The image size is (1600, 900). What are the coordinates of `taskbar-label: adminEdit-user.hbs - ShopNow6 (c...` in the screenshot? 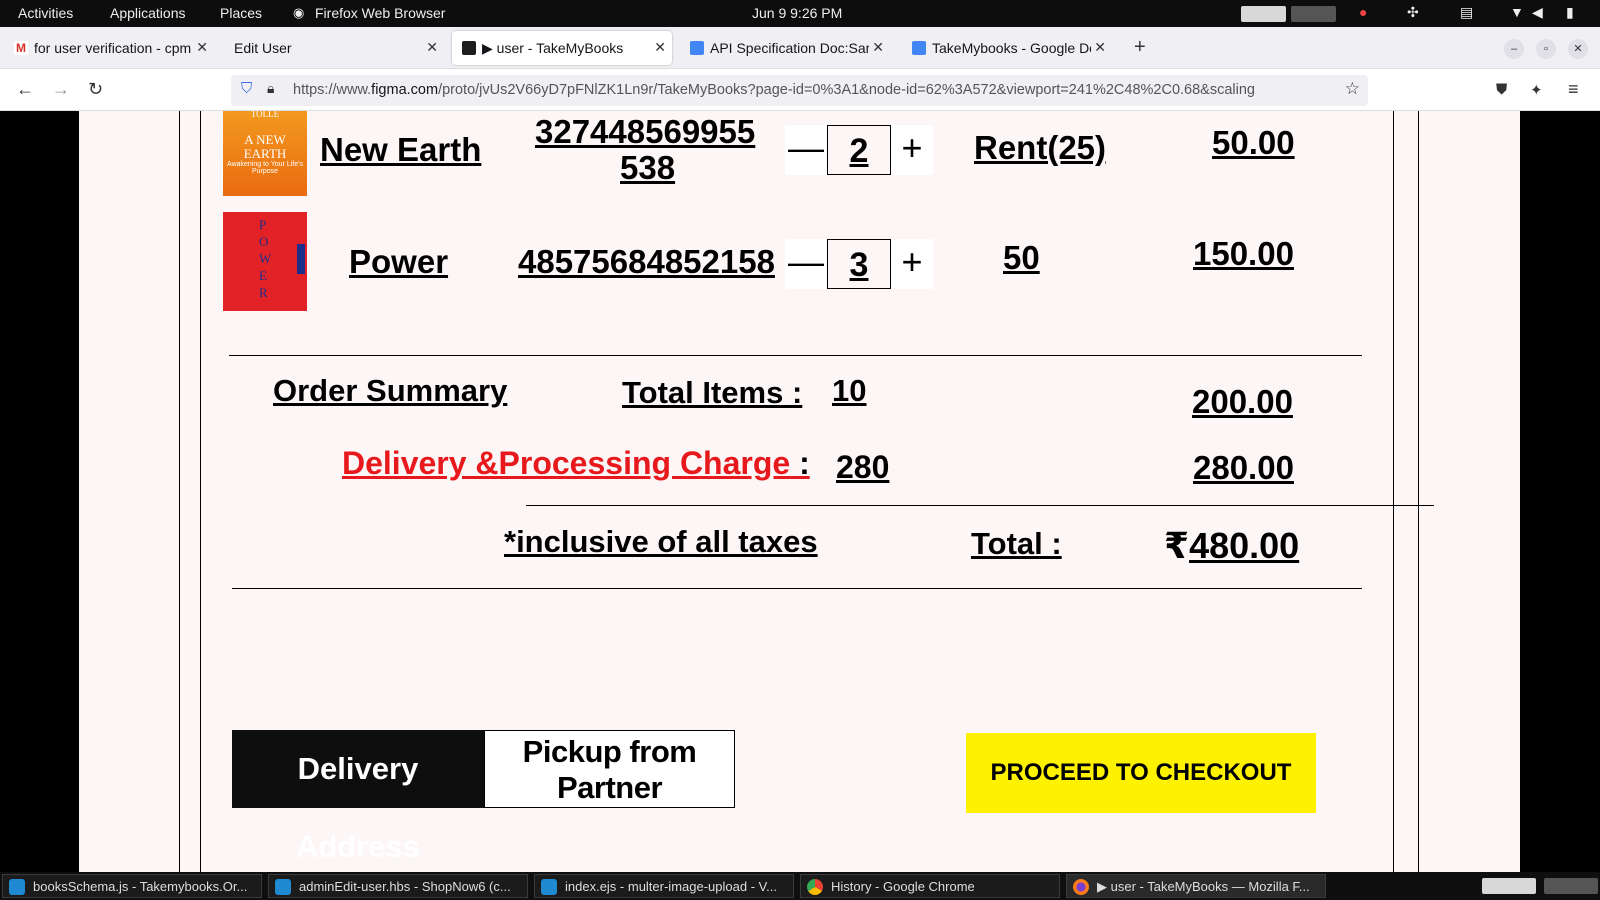 It's located at (405, 886).